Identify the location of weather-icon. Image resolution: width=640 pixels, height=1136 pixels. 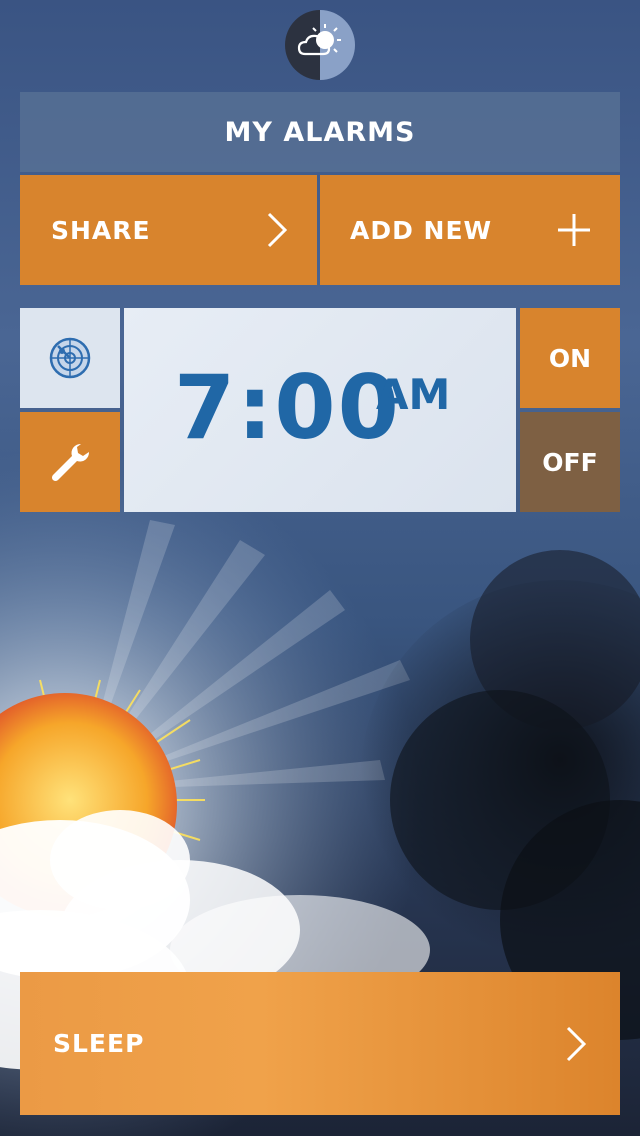
(320, 45).